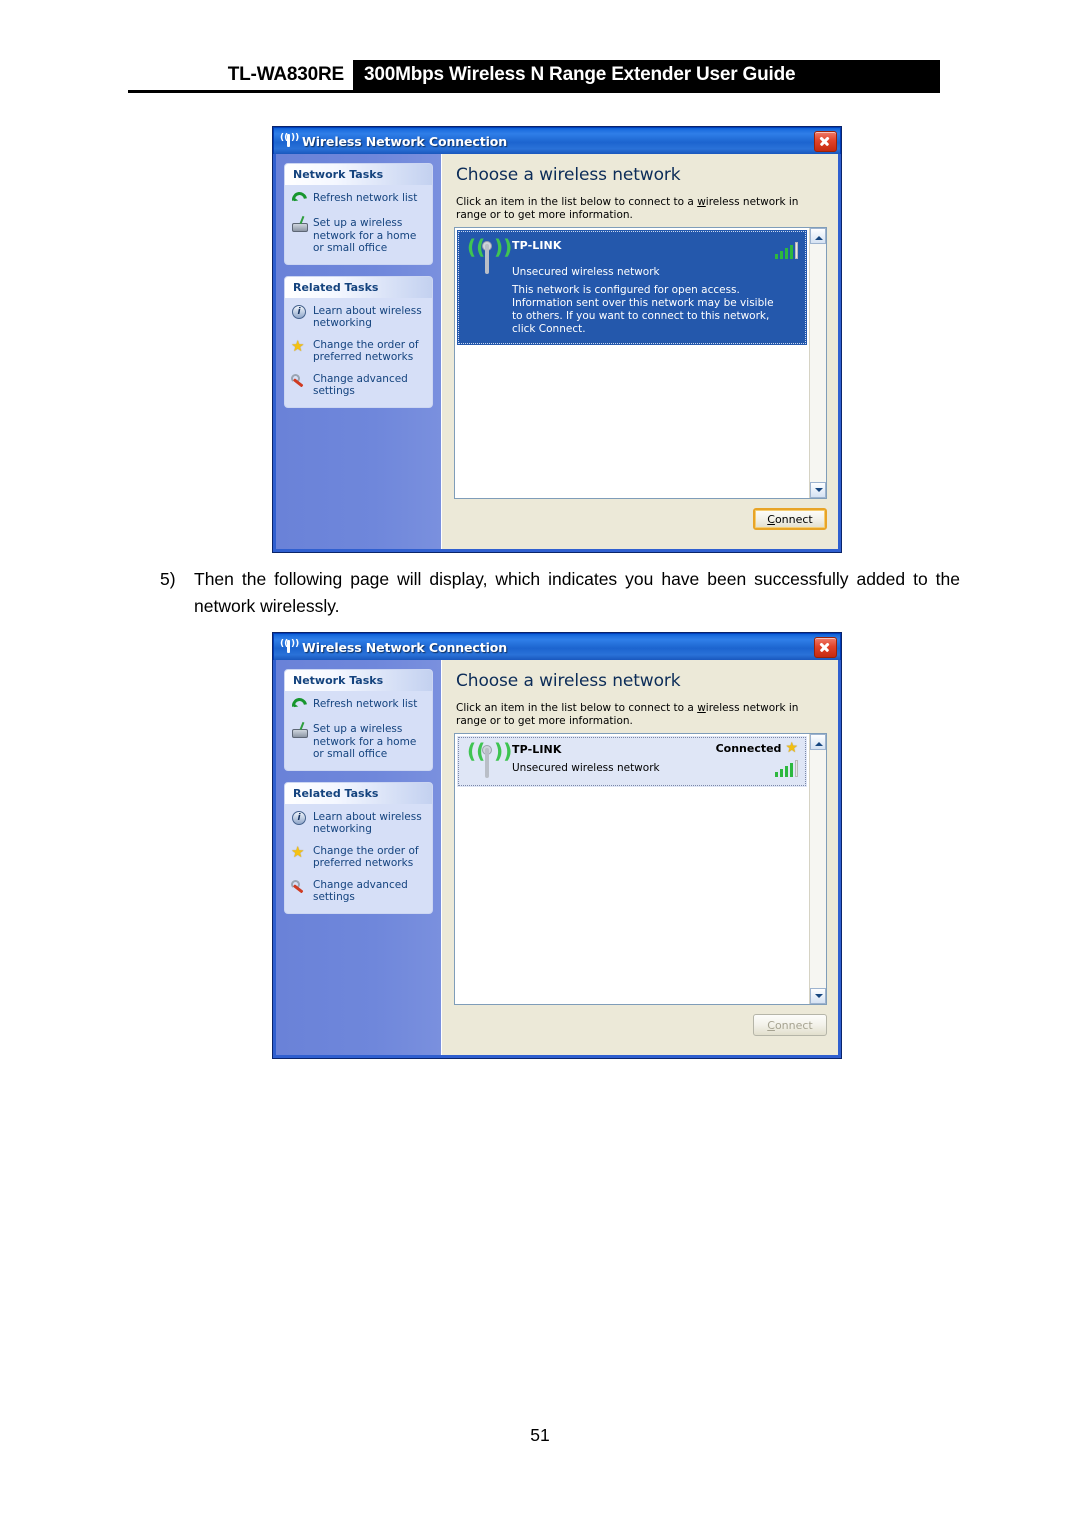 This screenshot has height=1527, width=1080. Describe the element at coordinates (640, 1025) in the screenshot. I see `dialog-2-footer: Connect` at that location.